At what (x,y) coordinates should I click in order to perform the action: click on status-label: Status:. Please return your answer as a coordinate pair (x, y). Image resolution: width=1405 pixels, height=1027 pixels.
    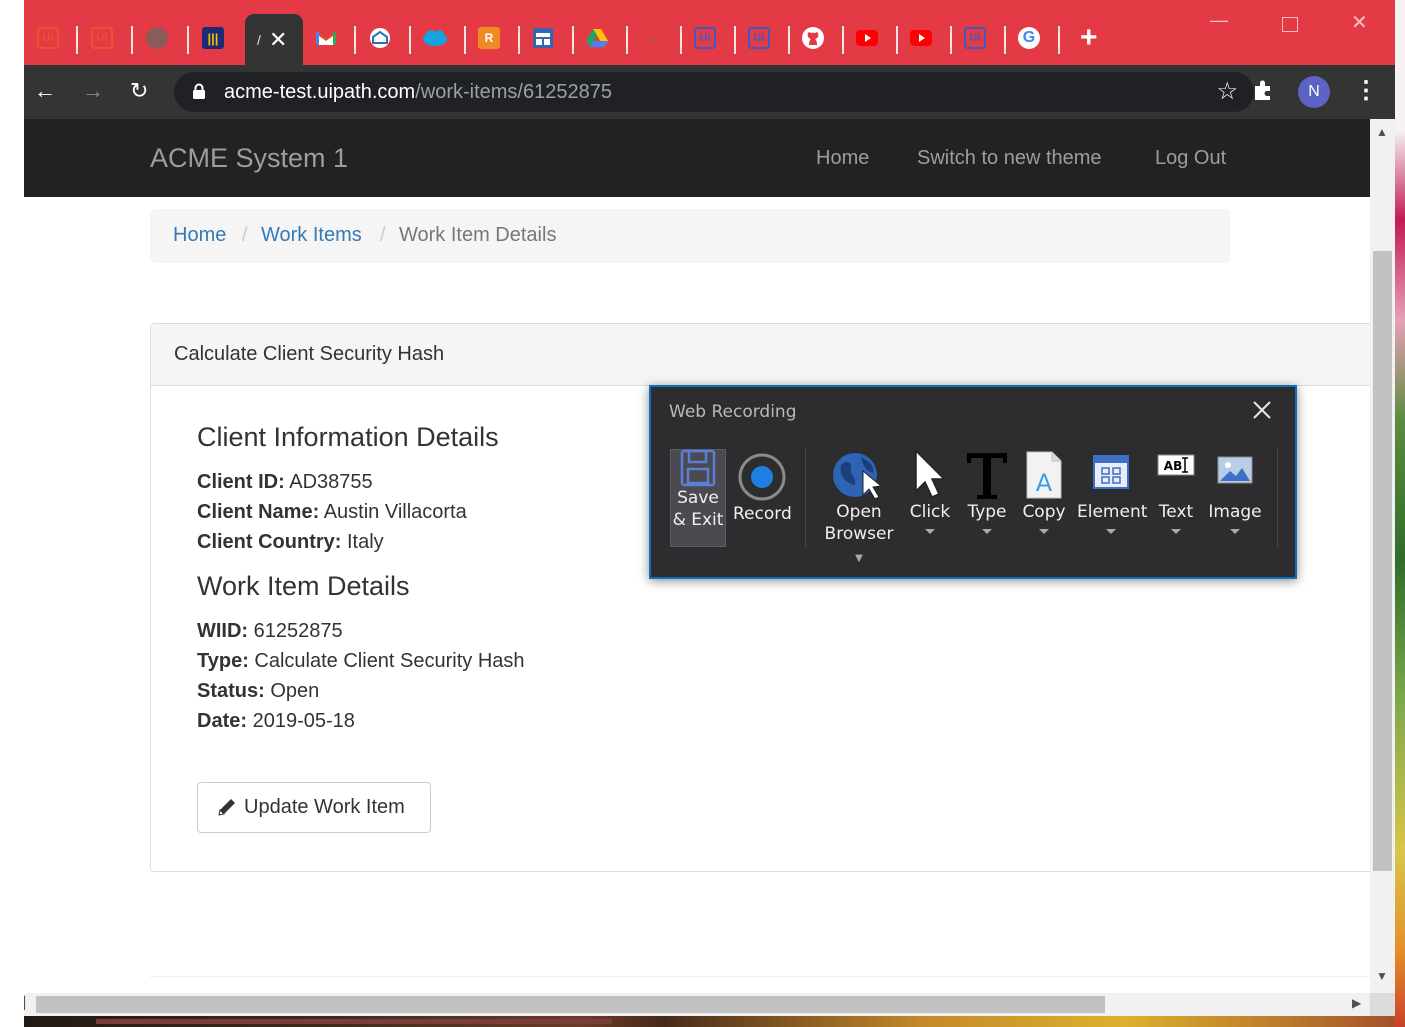
    Looking at the image, I should click on (231, 691).